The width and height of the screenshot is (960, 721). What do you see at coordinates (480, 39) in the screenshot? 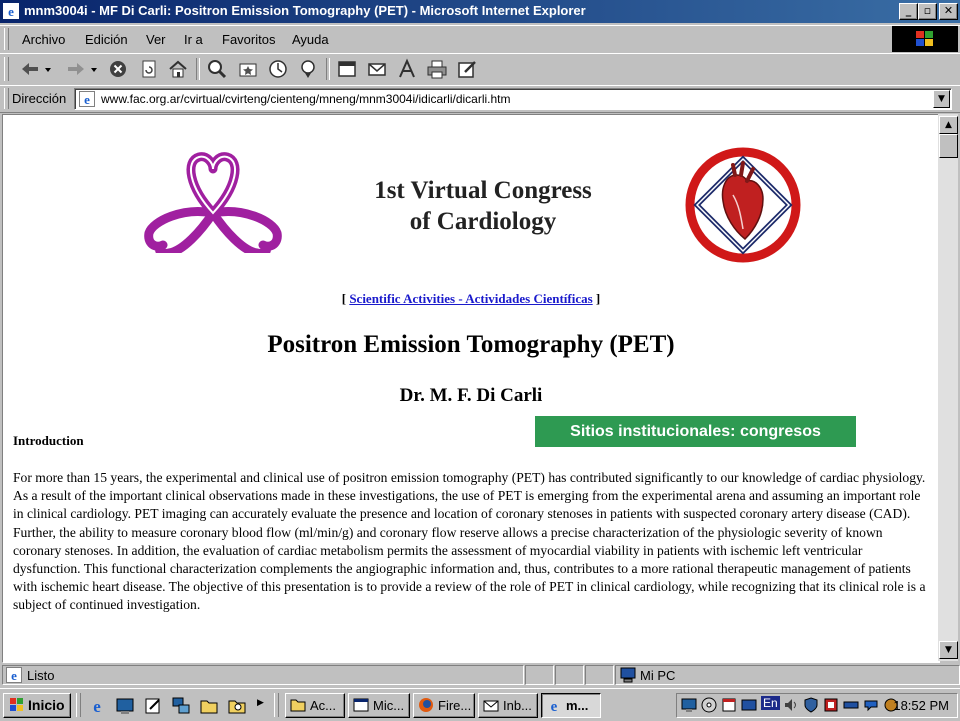
I see `menu-bar: Archivo Edición Ver Ir a Favoritos Ayuda` at bounding box center [480, 39].